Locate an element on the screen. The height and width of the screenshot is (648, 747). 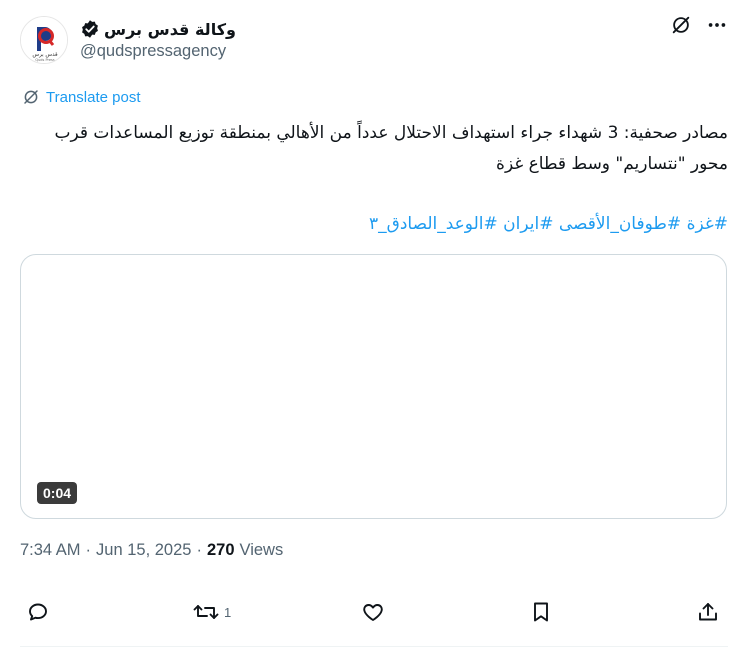
display-name-row: وكالة قدس برس is located at coordinates (158, 29).